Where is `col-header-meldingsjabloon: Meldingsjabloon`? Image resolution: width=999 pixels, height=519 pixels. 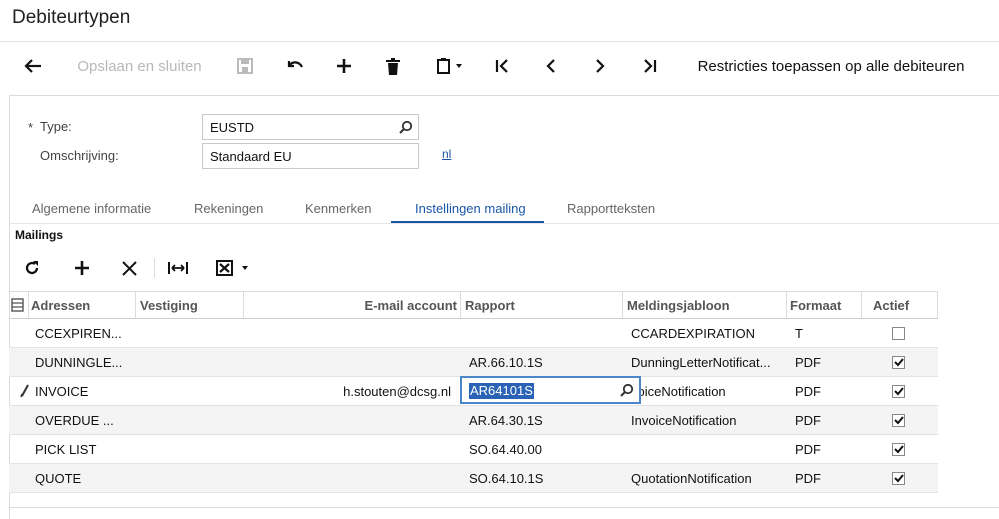
col-header-meldingsjabloon: Meldingsjabloon is located at coordinates (704, 305).